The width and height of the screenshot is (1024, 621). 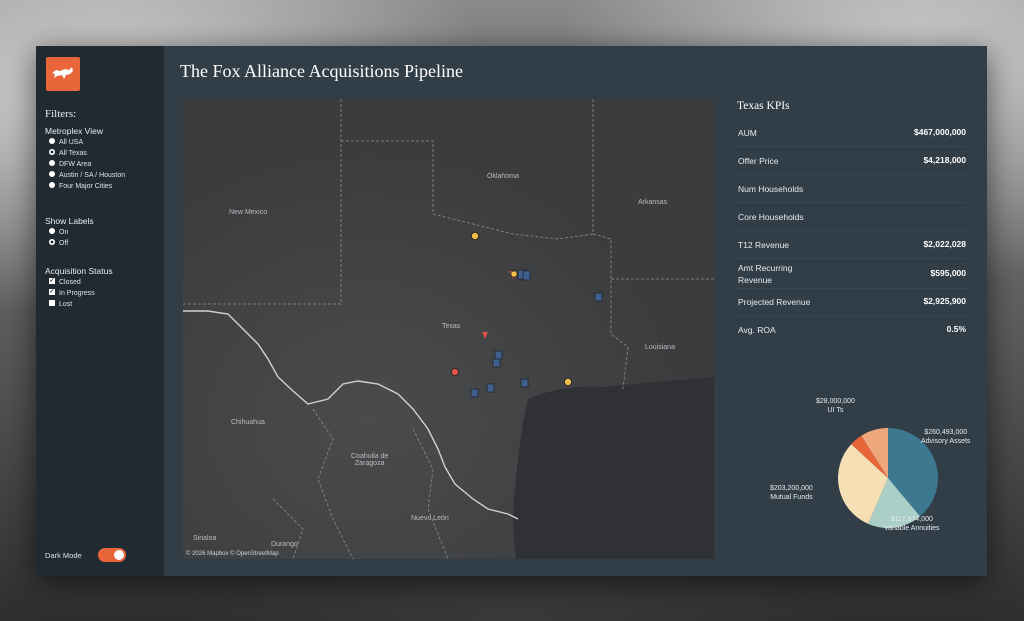 What do you see at coordinates (112, 555) in the screenshot?
I see `dark-mode-toggle` at bounding box center [112, 555].